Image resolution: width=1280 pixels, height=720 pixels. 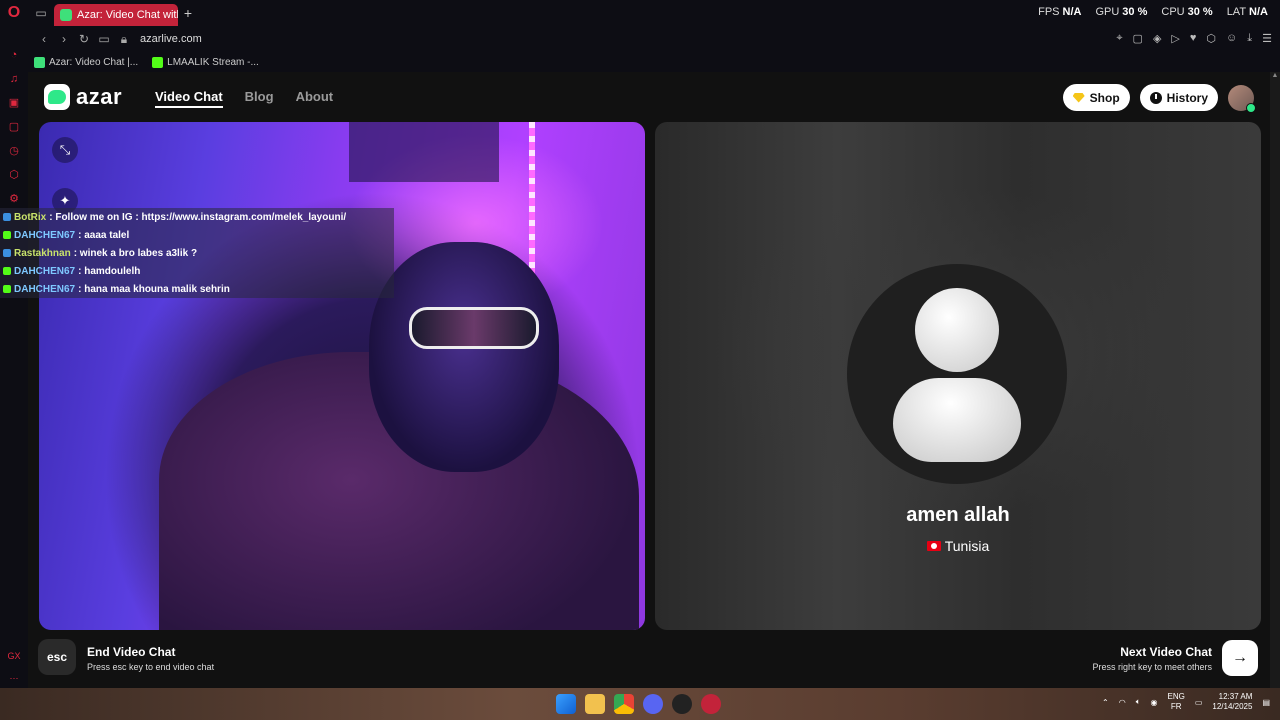 I want to click on browser-sidebar: ◔ ♫ ▣ ▢ ◷ ⬡ ⚙ GX ⋯, so click(x=14, y=357).